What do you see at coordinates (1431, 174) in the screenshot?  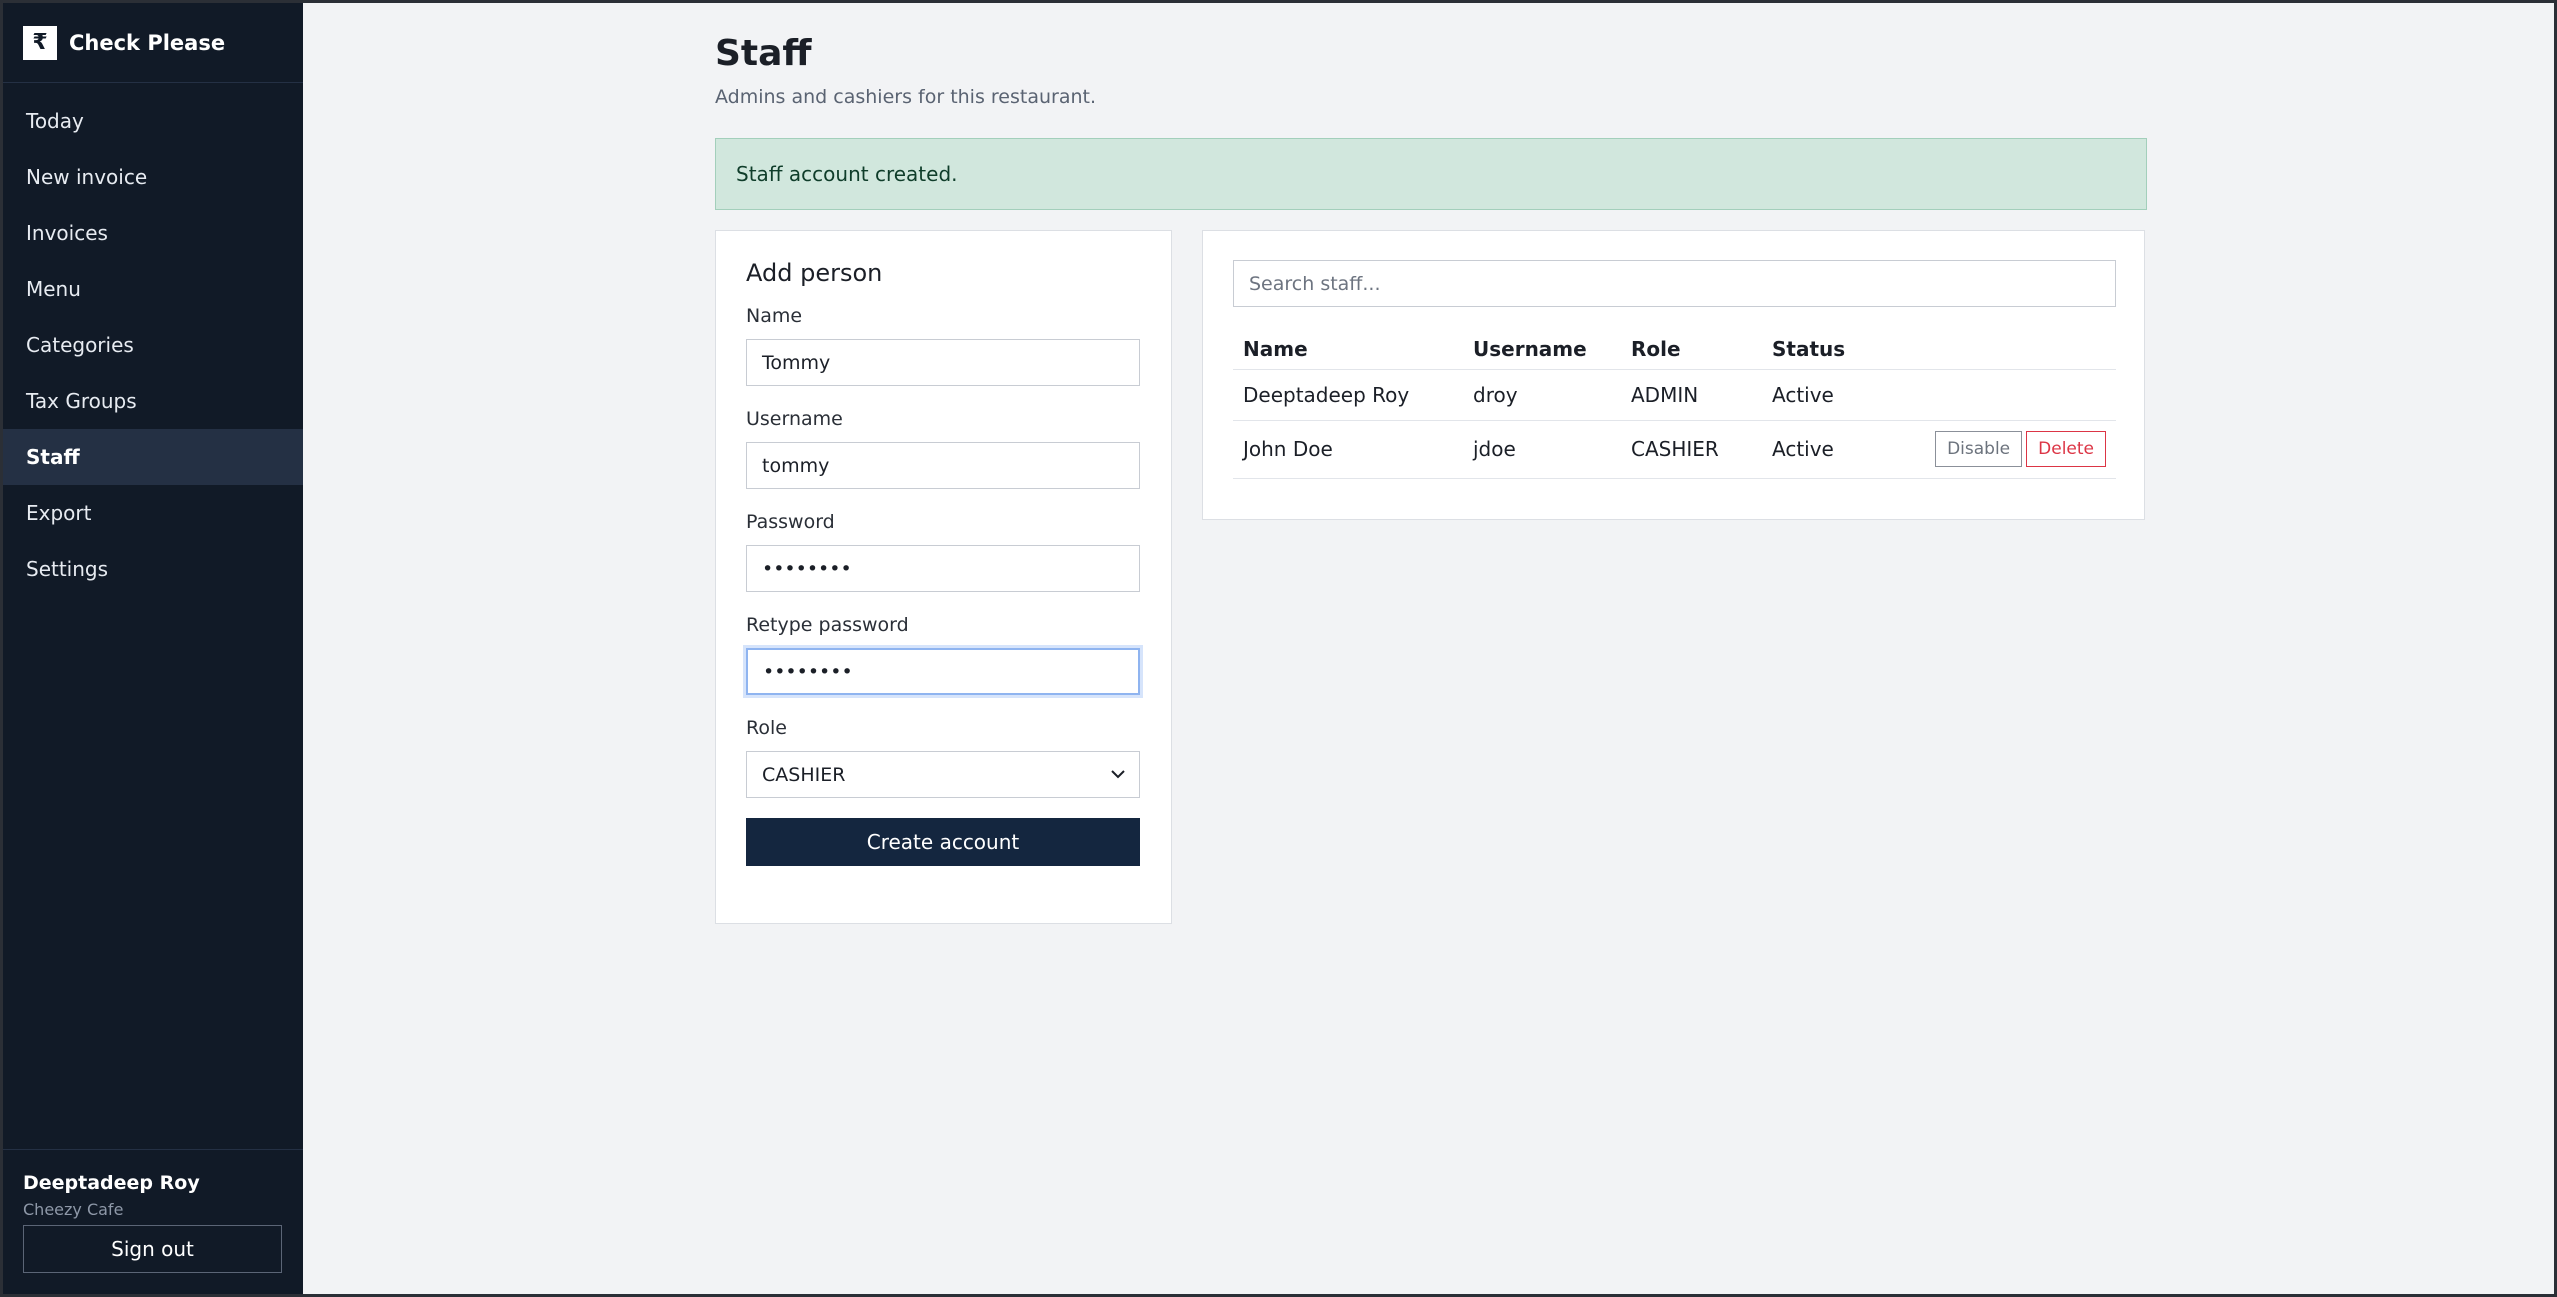 I see `success-alert: Staff account created.` at bounding box center [1431, 174].